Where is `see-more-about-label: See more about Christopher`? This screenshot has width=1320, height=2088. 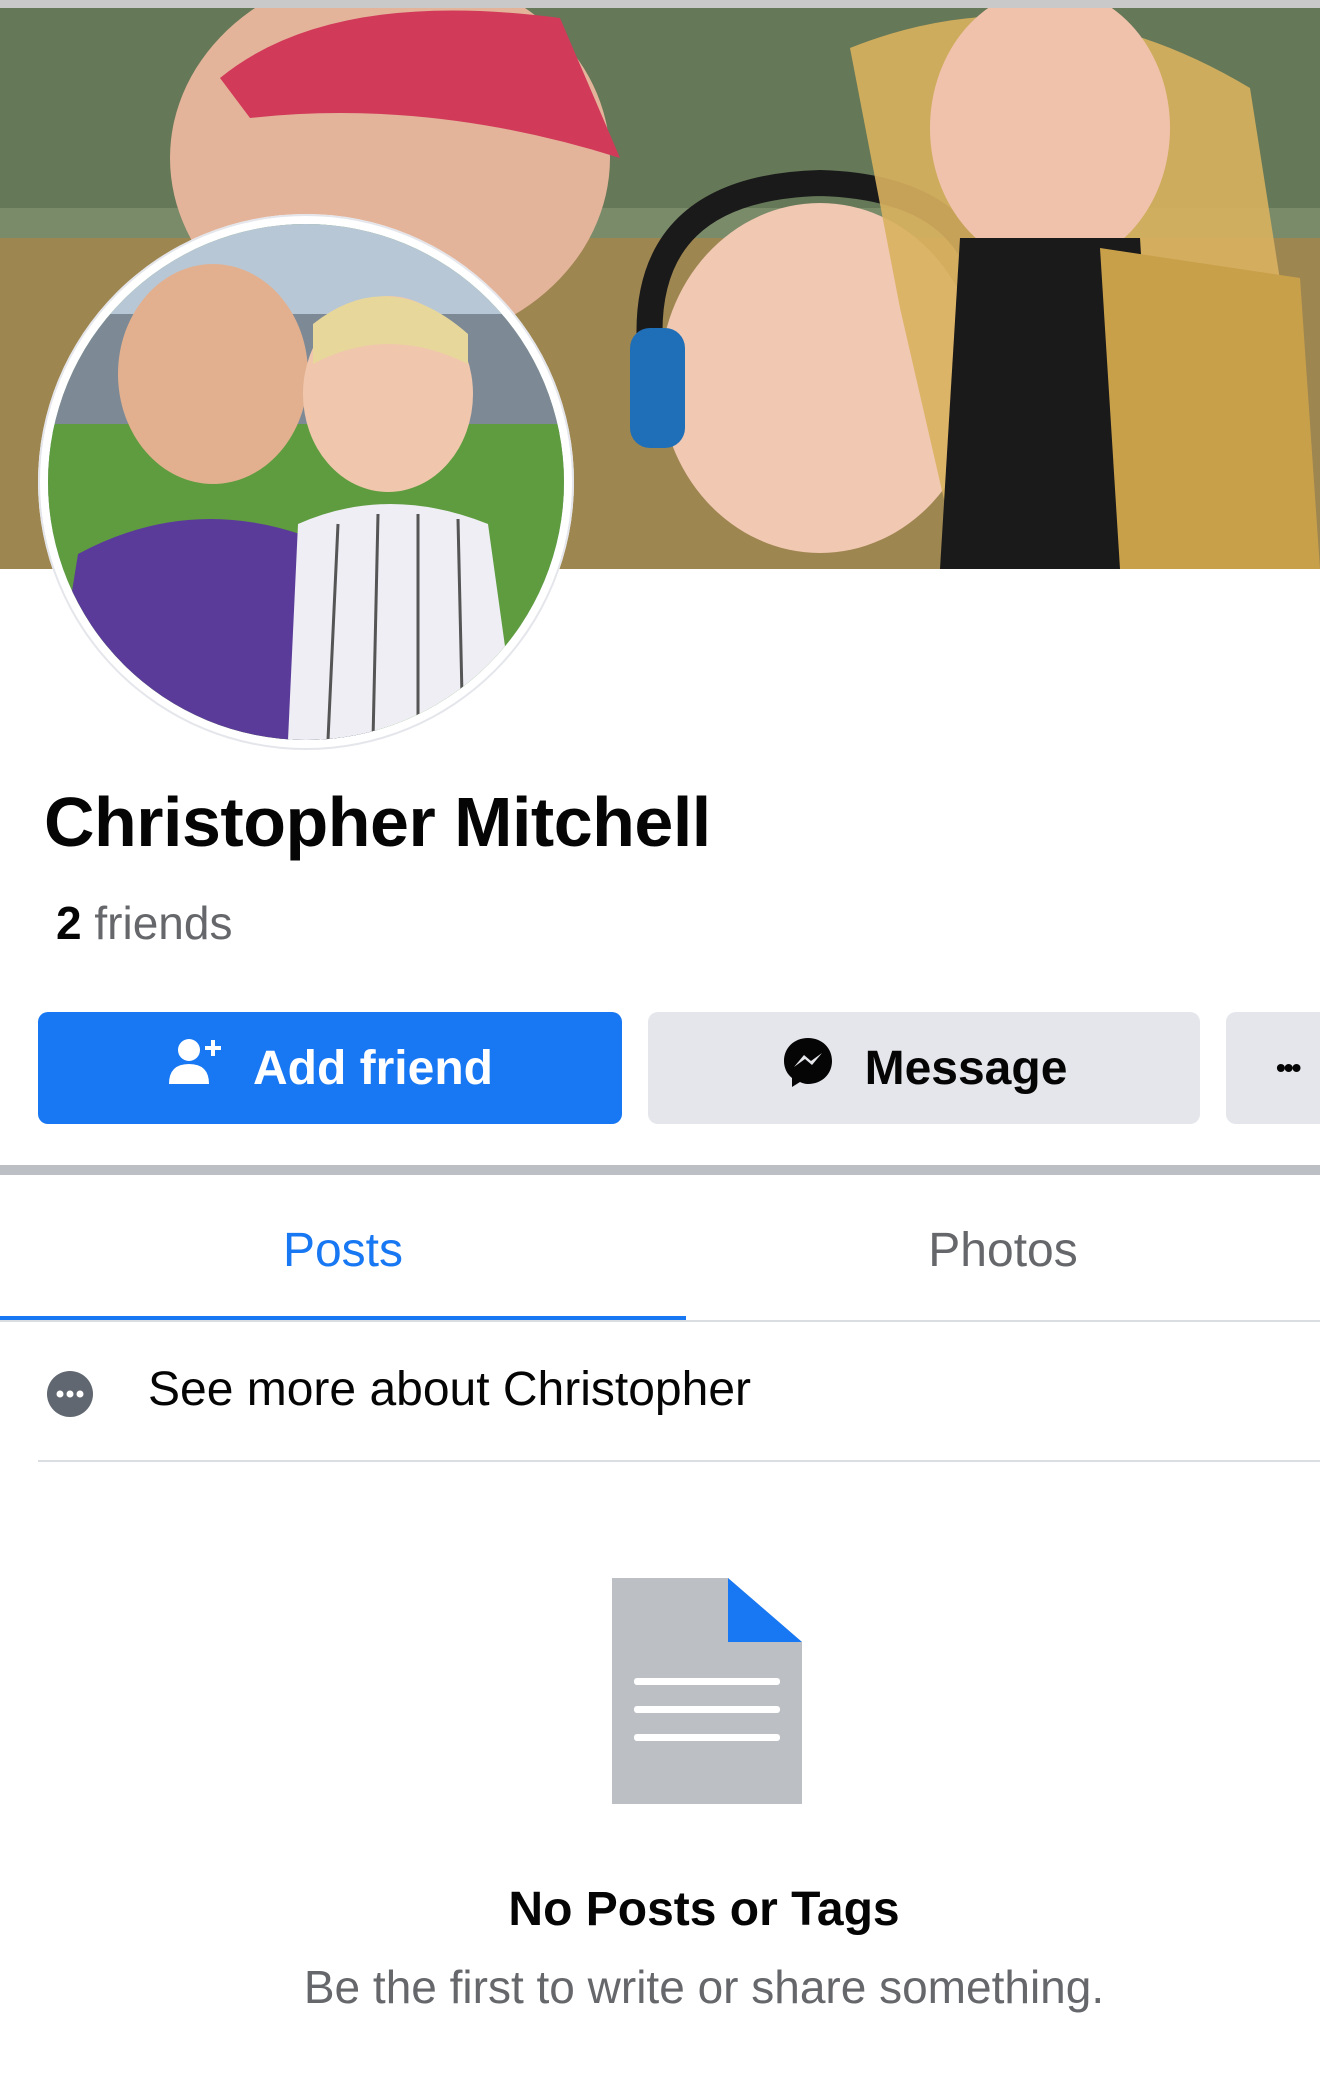
see-more-about-label: See more about Christopher is located at coordinates (449, 1389).